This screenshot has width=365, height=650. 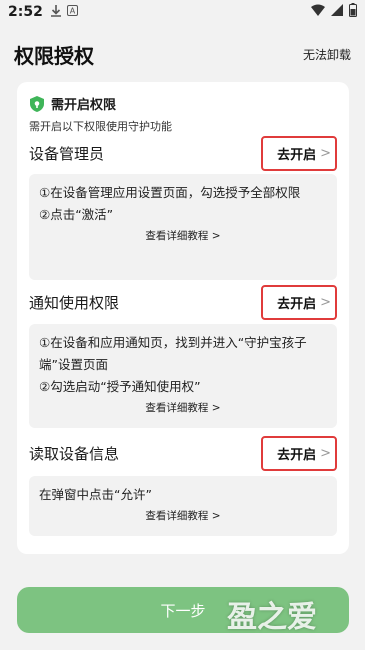 What do you see at coordinates (120, 386) in the screenshot?
I see `instruction-step: ②勾选启动“授予通知使用权”` at bounding box center [120, 386].